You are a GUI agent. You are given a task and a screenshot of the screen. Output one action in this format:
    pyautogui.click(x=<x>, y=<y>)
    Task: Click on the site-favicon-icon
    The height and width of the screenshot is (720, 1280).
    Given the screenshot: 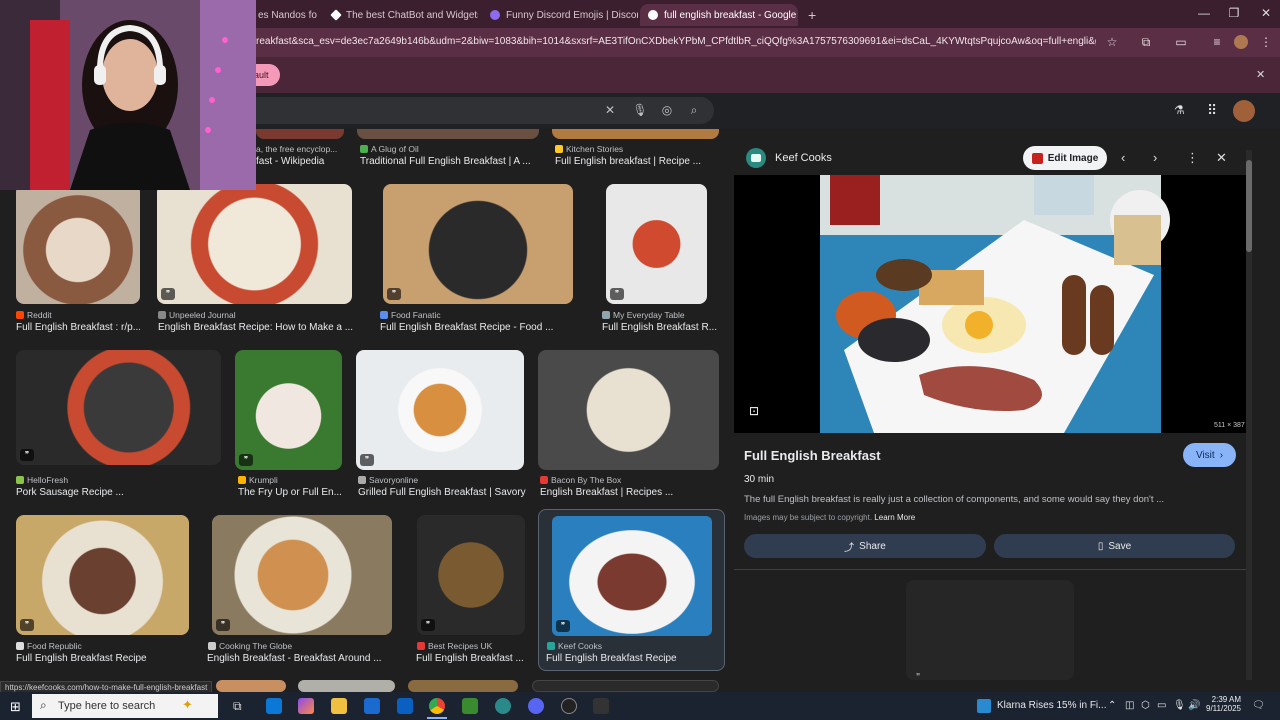 What is the action you would take?
    pyautogui.click(x=384, y=315)
    